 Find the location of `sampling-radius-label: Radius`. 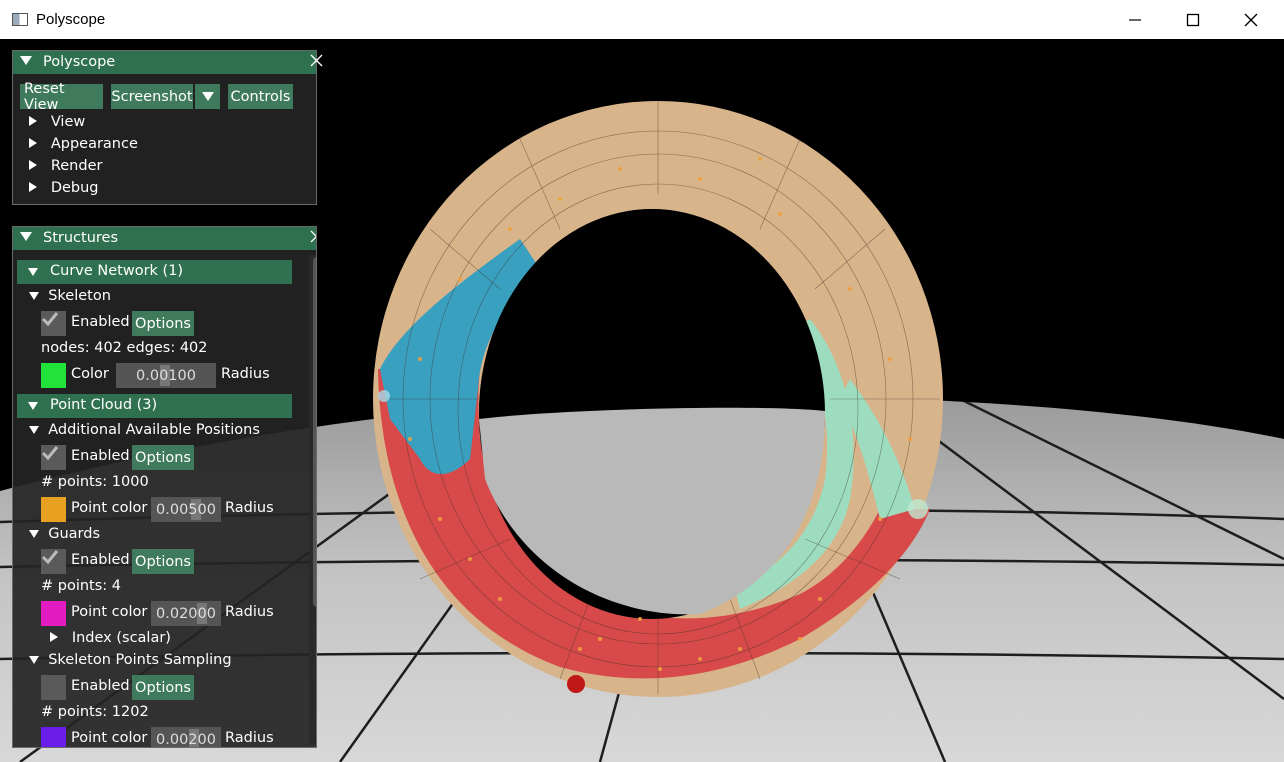

sampling-radius-label: Radius is located at coordinates (249, 738).